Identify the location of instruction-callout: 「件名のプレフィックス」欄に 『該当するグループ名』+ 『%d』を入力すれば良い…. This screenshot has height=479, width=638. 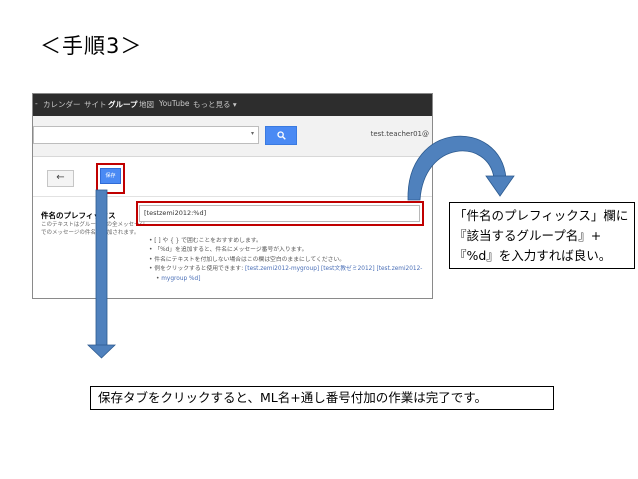
(542, 235).